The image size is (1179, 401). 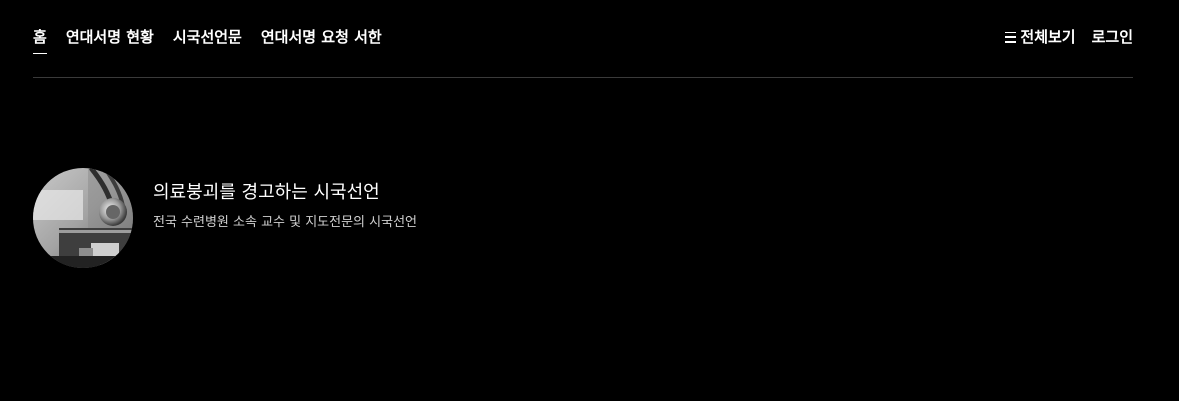 I want to click on nav-item-home: 홈, so click(x=40, y=40).